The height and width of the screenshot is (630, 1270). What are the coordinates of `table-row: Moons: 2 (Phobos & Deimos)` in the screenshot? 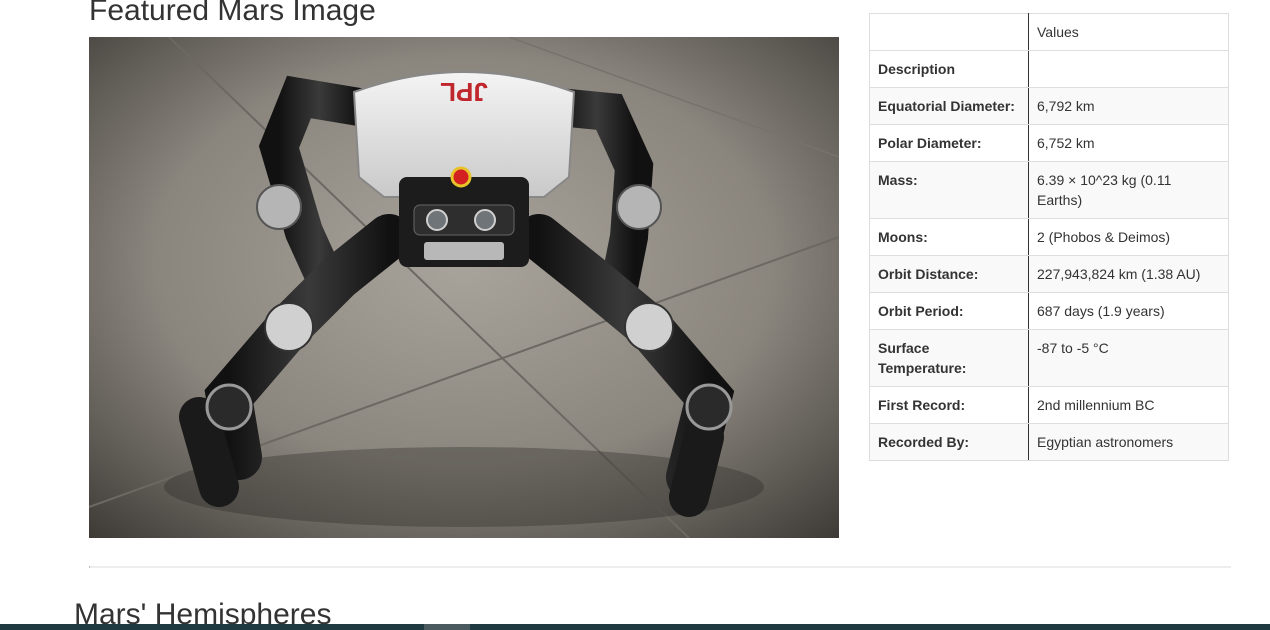 It's located at (1049, 237).